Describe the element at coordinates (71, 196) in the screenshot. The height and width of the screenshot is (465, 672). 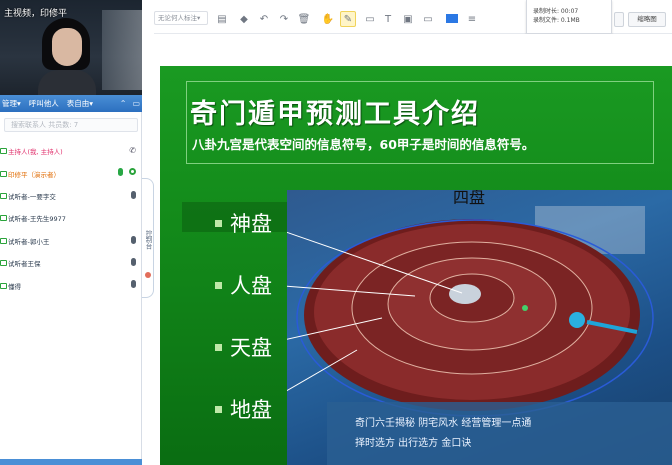
I see `member-row: 试听者-一要字交` at that location.